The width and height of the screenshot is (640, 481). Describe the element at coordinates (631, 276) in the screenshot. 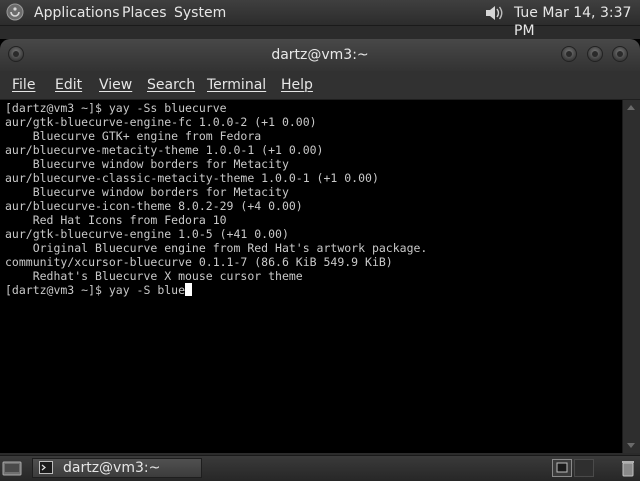

I see `terminal-scrollbar` at that location.